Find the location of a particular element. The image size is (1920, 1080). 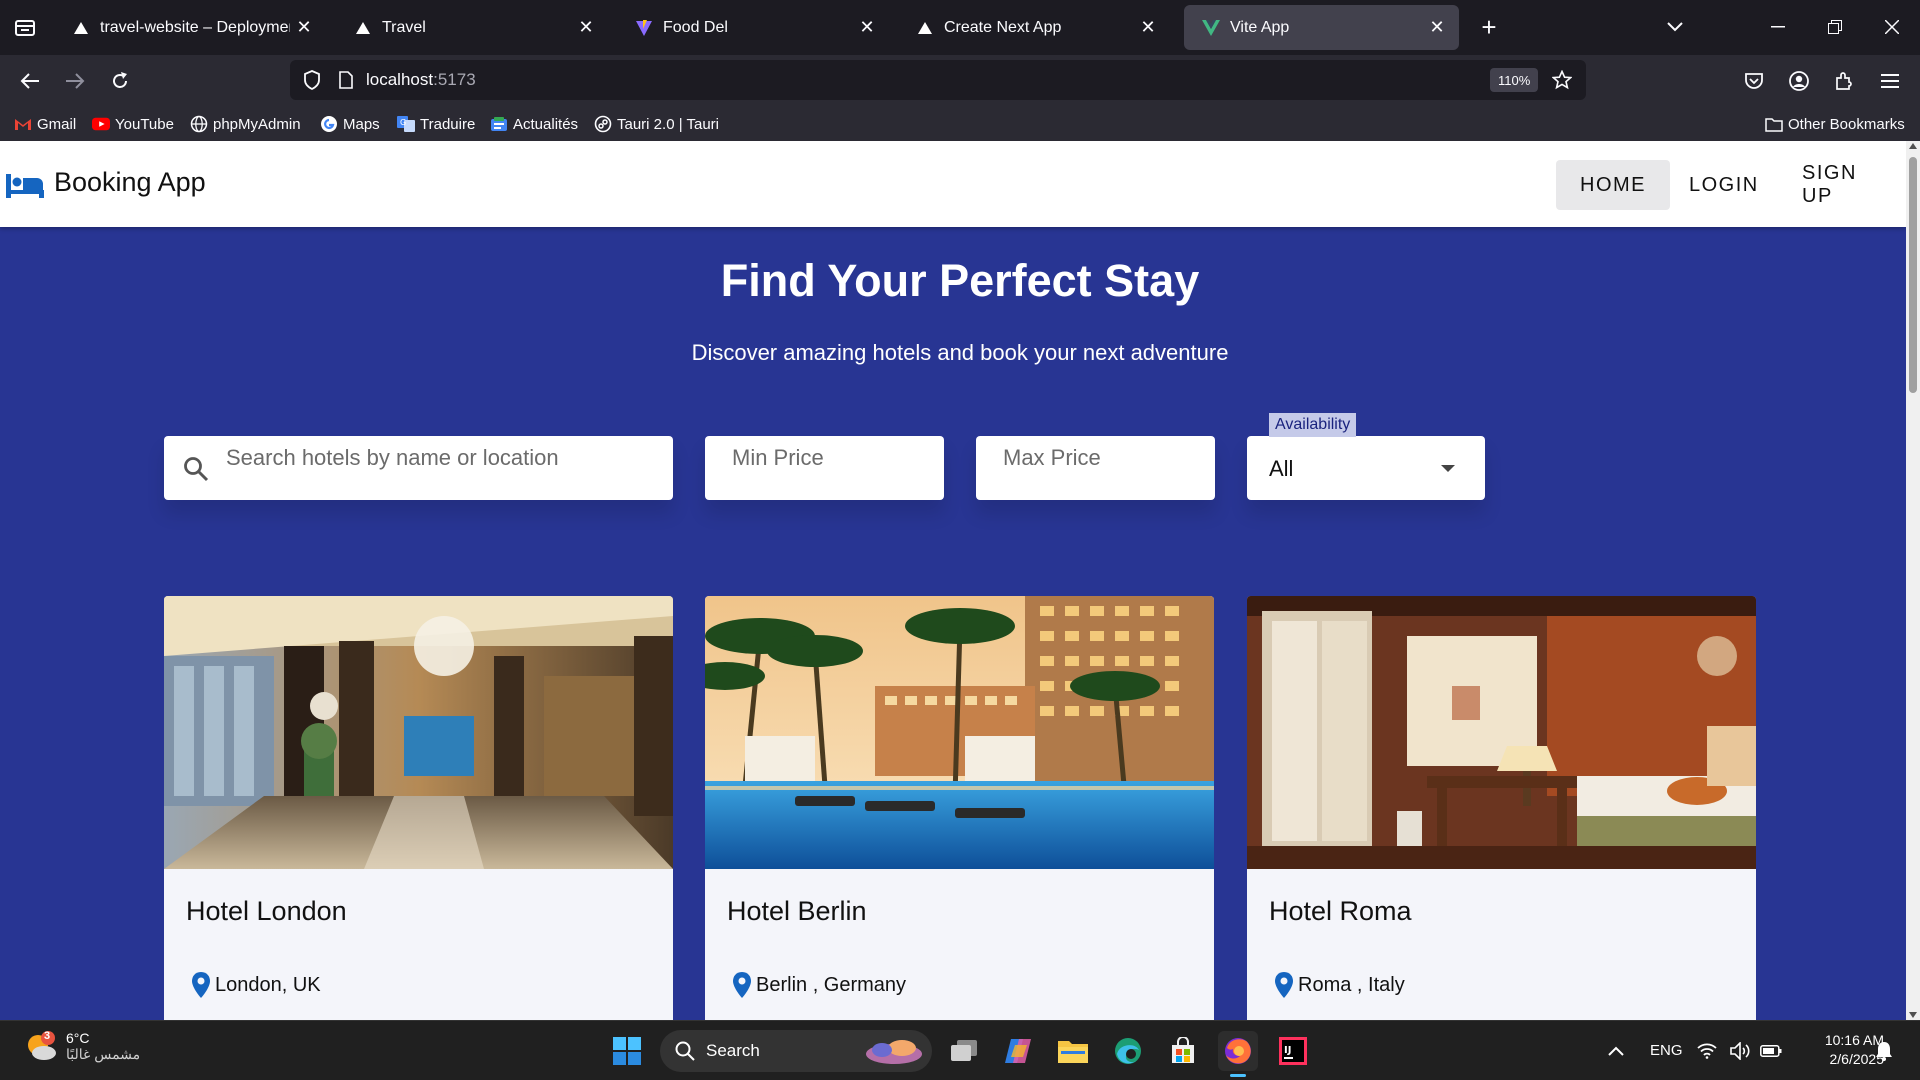

intellij-idea-icon: IJ is located at coordinates (1293, 1051).